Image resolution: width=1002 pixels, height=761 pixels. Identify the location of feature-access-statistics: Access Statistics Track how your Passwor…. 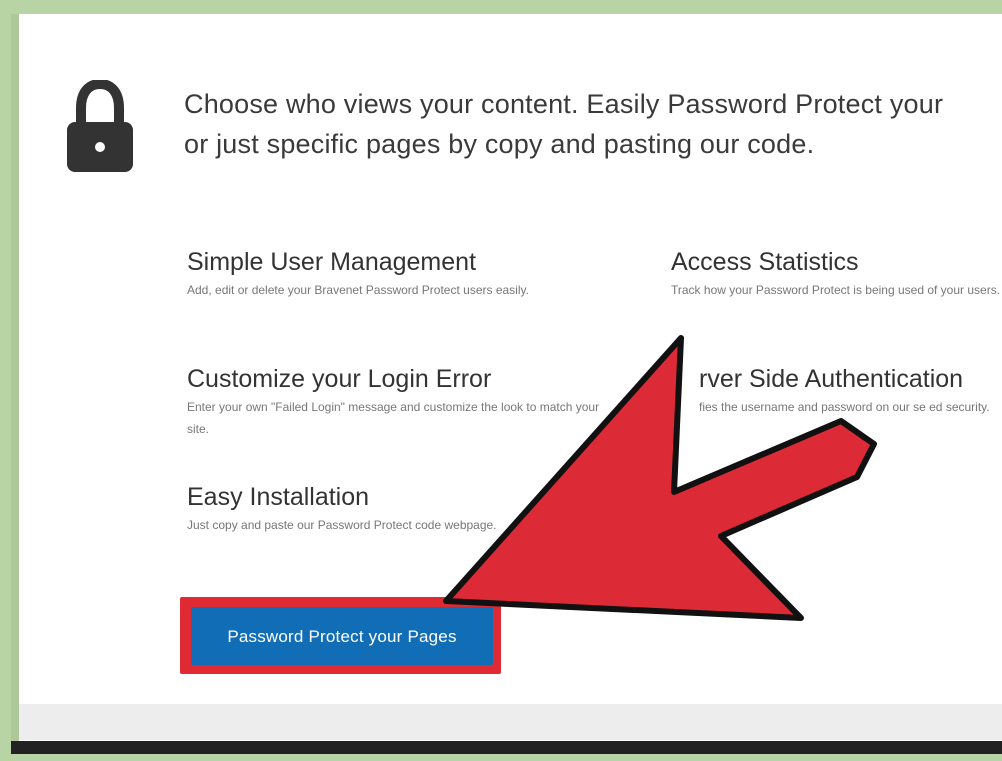
(836, 274).